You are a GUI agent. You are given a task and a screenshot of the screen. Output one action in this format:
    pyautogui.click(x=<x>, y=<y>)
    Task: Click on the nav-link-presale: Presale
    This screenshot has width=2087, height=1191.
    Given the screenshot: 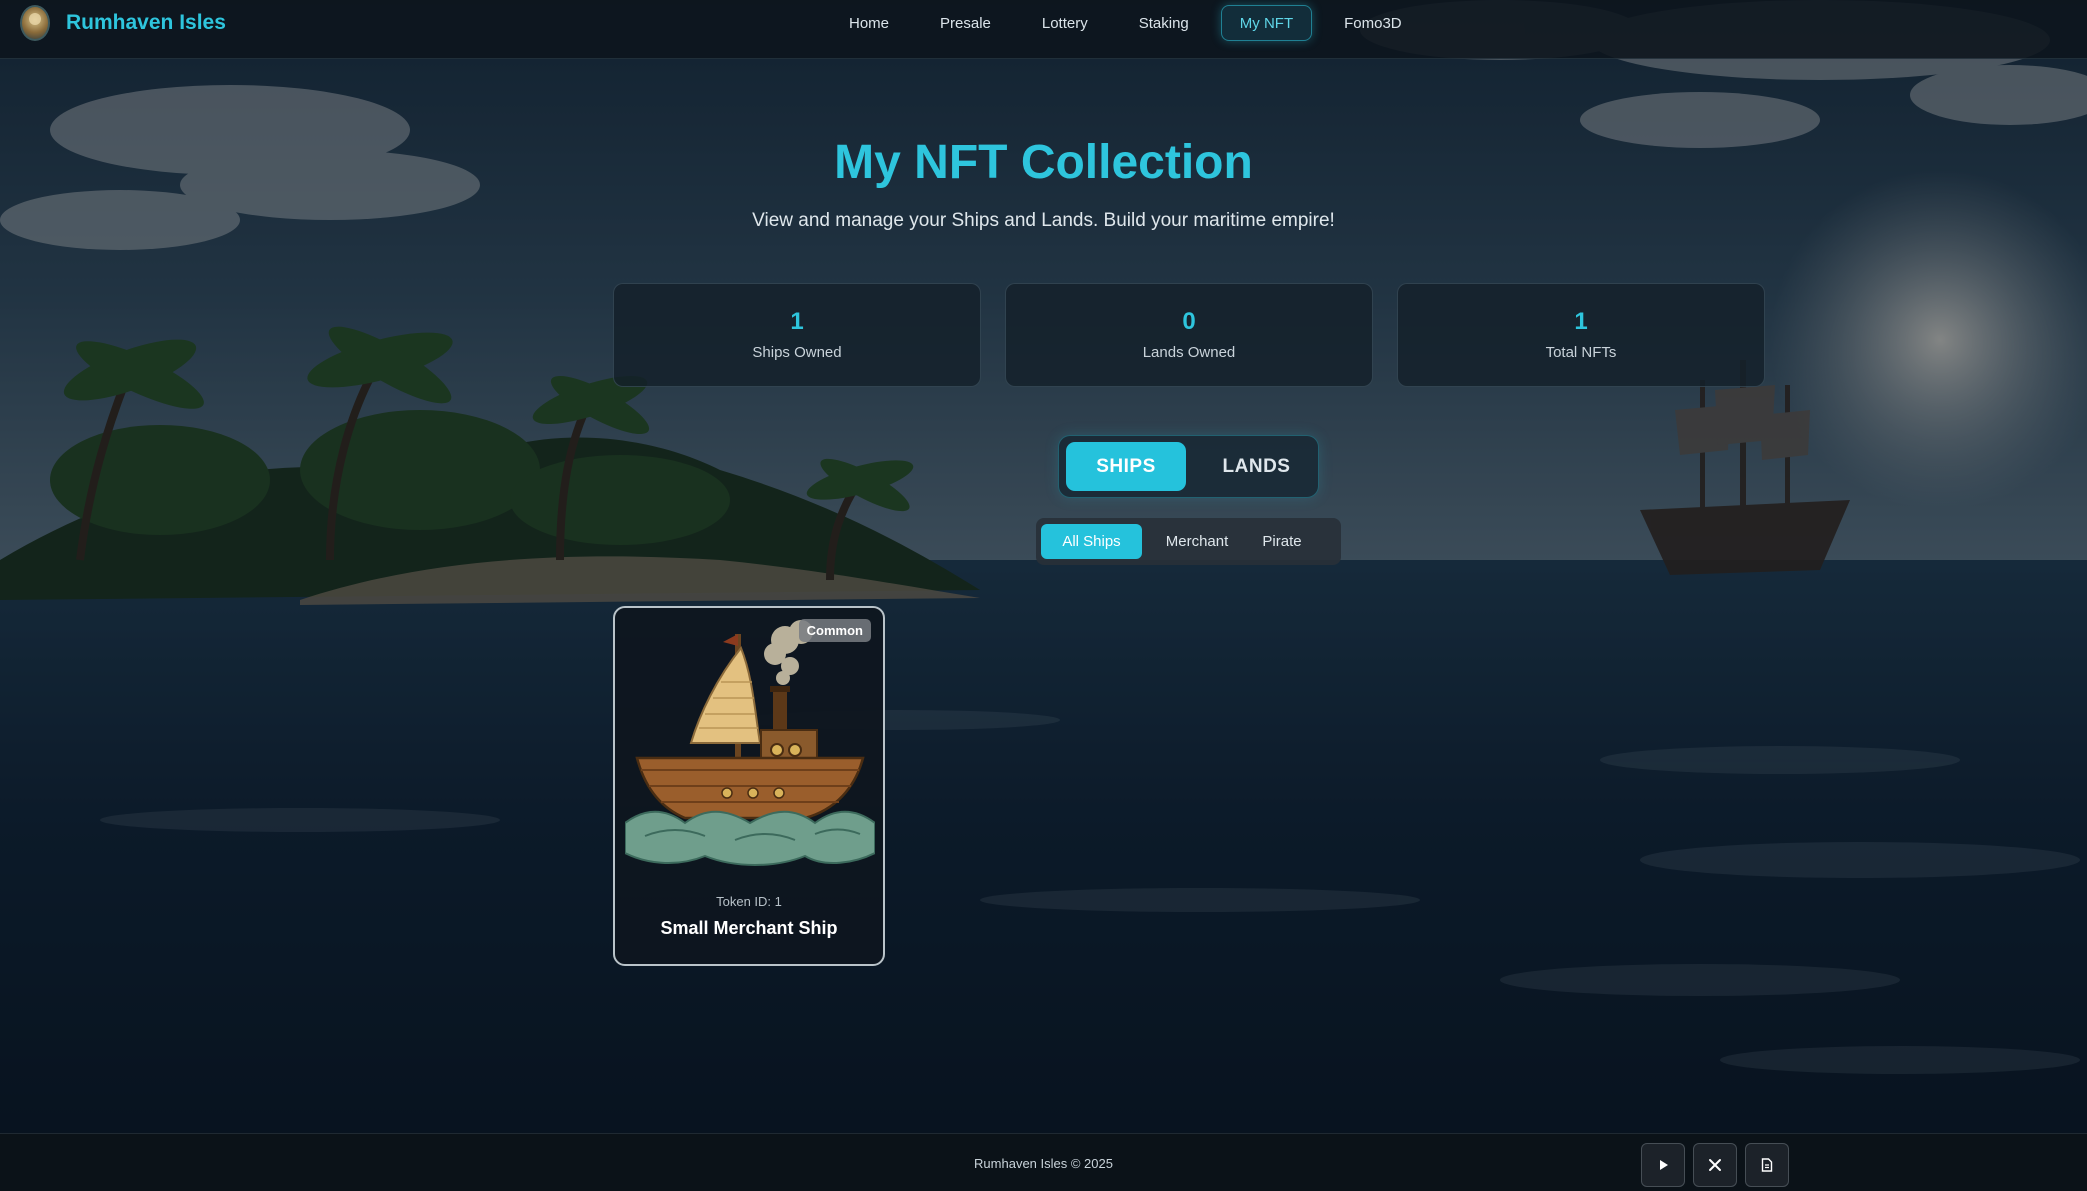 What is the action you would take?
    pyautogui.click(x=965, y=23)
    